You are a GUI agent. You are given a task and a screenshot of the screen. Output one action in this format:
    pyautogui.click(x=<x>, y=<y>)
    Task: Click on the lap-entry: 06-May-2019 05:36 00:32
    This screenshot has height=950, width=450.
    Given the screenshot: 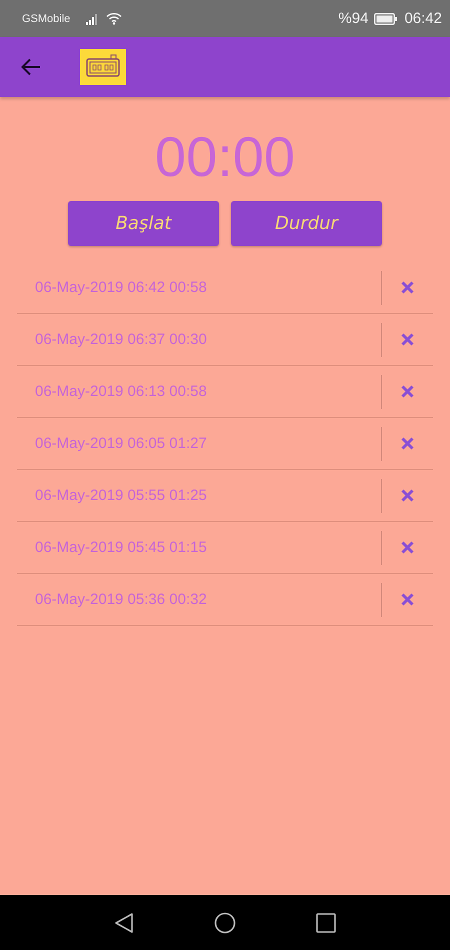 What is the action you would take?
    pyautogui.click(x=121, y=599)
    